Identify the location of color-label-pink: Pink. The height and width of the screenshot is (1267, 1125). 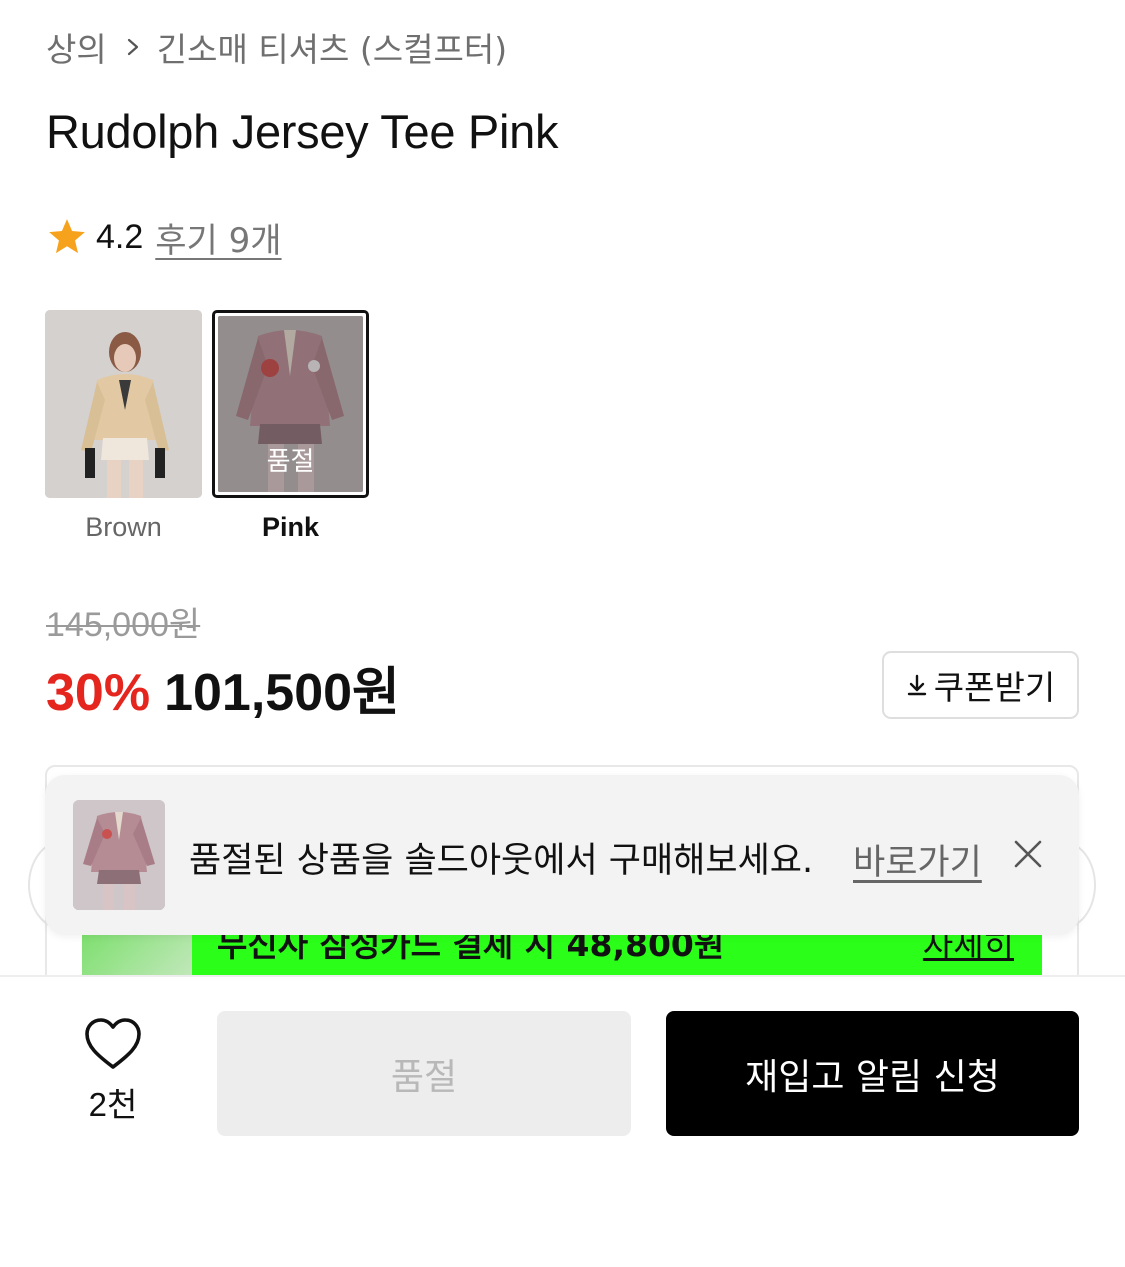
(290, 527).